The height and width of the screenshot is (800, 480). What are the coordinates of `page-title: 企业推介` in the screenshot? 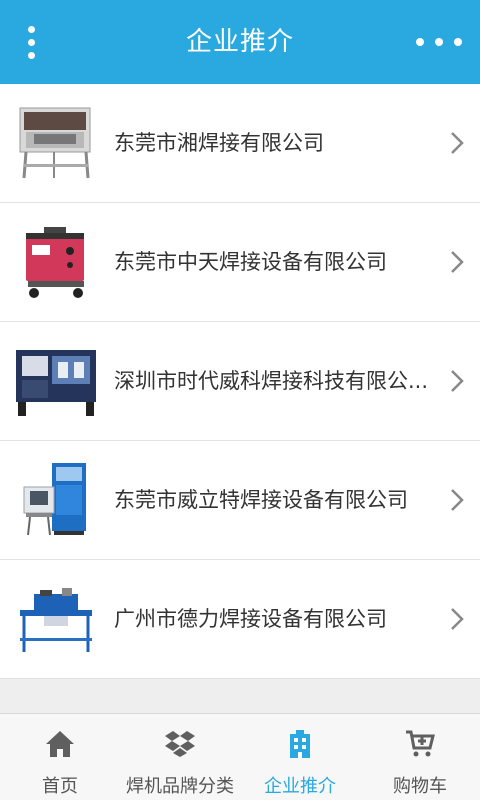 It's located at (239, 42).